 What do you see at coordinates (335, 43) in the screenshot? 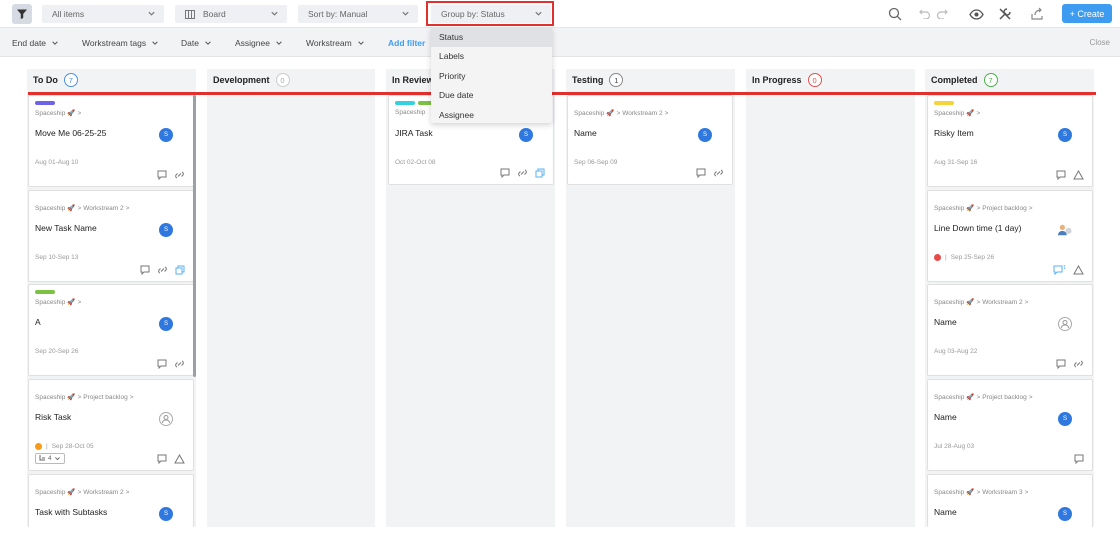
I see `filter-workstream: Workstream` at bounding box center [335, 43].